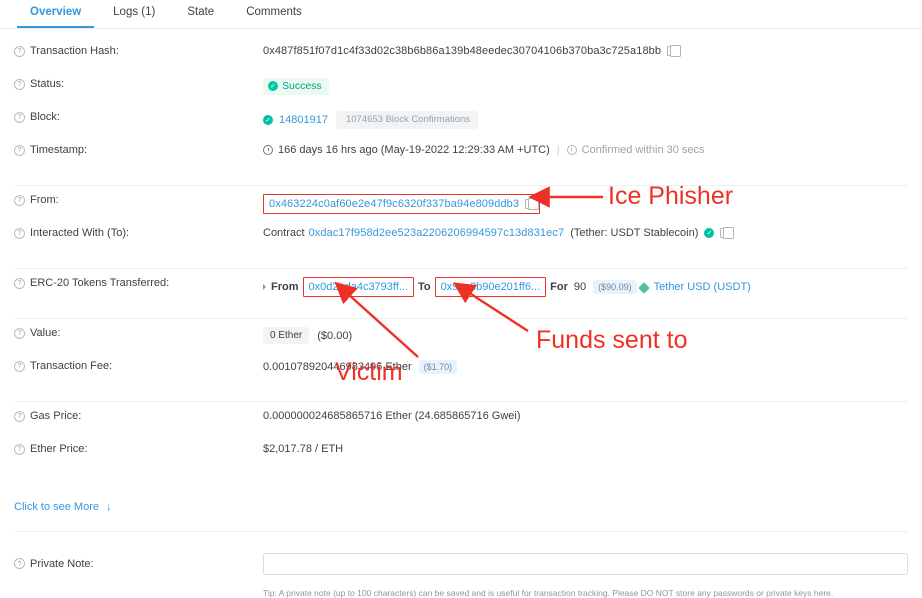 The height and width of the screenshot is (598, 922). What do you see at coordinates (303, 449) in the screenshot?
I see `ether-price-value: $2,017.78 / ETH` at bounding box center [303, 449].